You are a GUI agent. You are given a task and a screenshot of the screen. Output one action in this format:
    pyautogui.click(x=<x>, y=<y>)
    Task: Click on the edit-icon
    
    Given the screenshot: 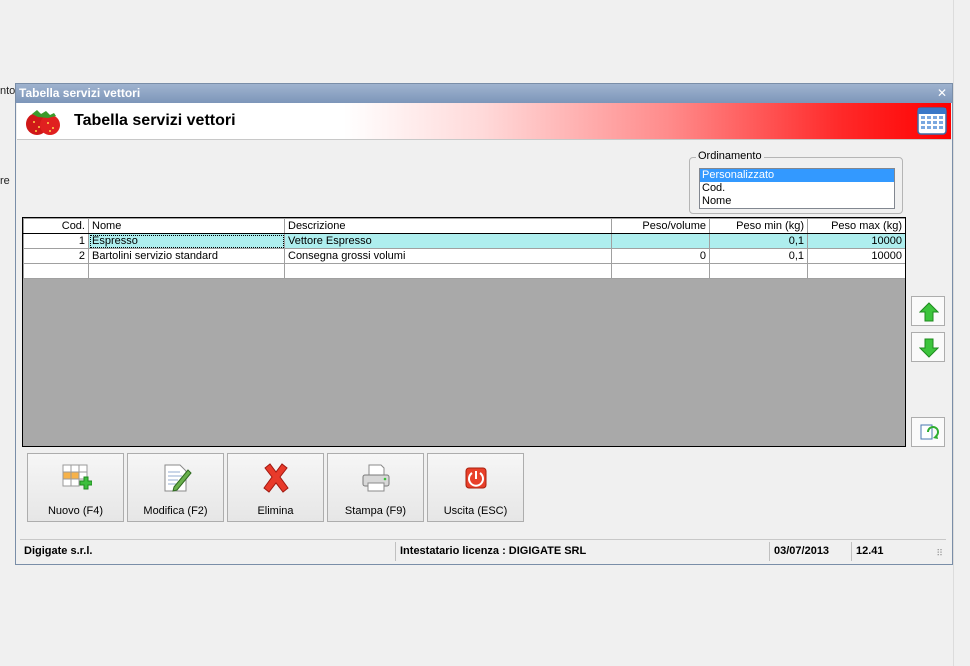 What is the action you would take?
    pyautogui.click(x=178, y=478)
    